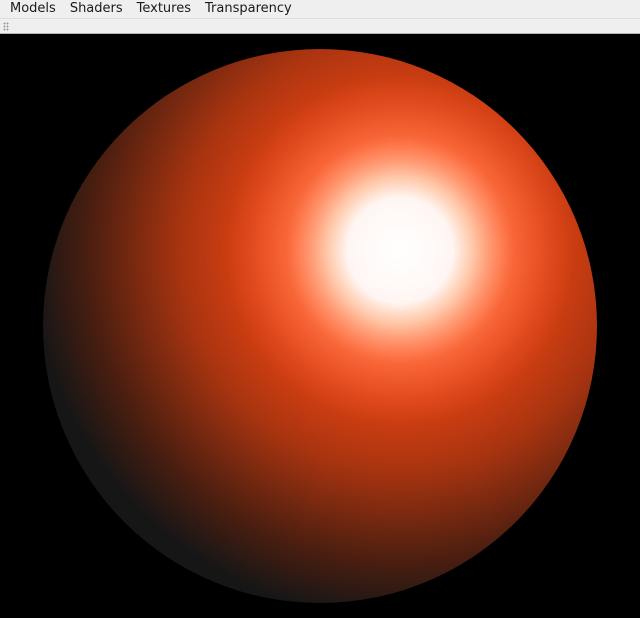  I want to click on menu-models: Models, so click(31, 9).